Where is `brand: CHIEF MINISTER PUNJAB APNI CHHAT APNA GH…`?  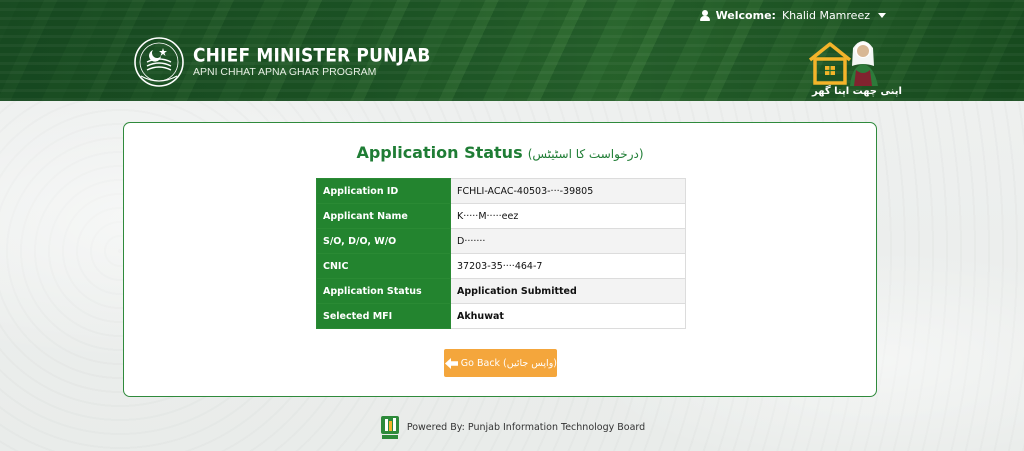 brand: CHIEF MINISTER PUNJAB APNI CHHAT APNA GH… is located at coordinates (282, 62).